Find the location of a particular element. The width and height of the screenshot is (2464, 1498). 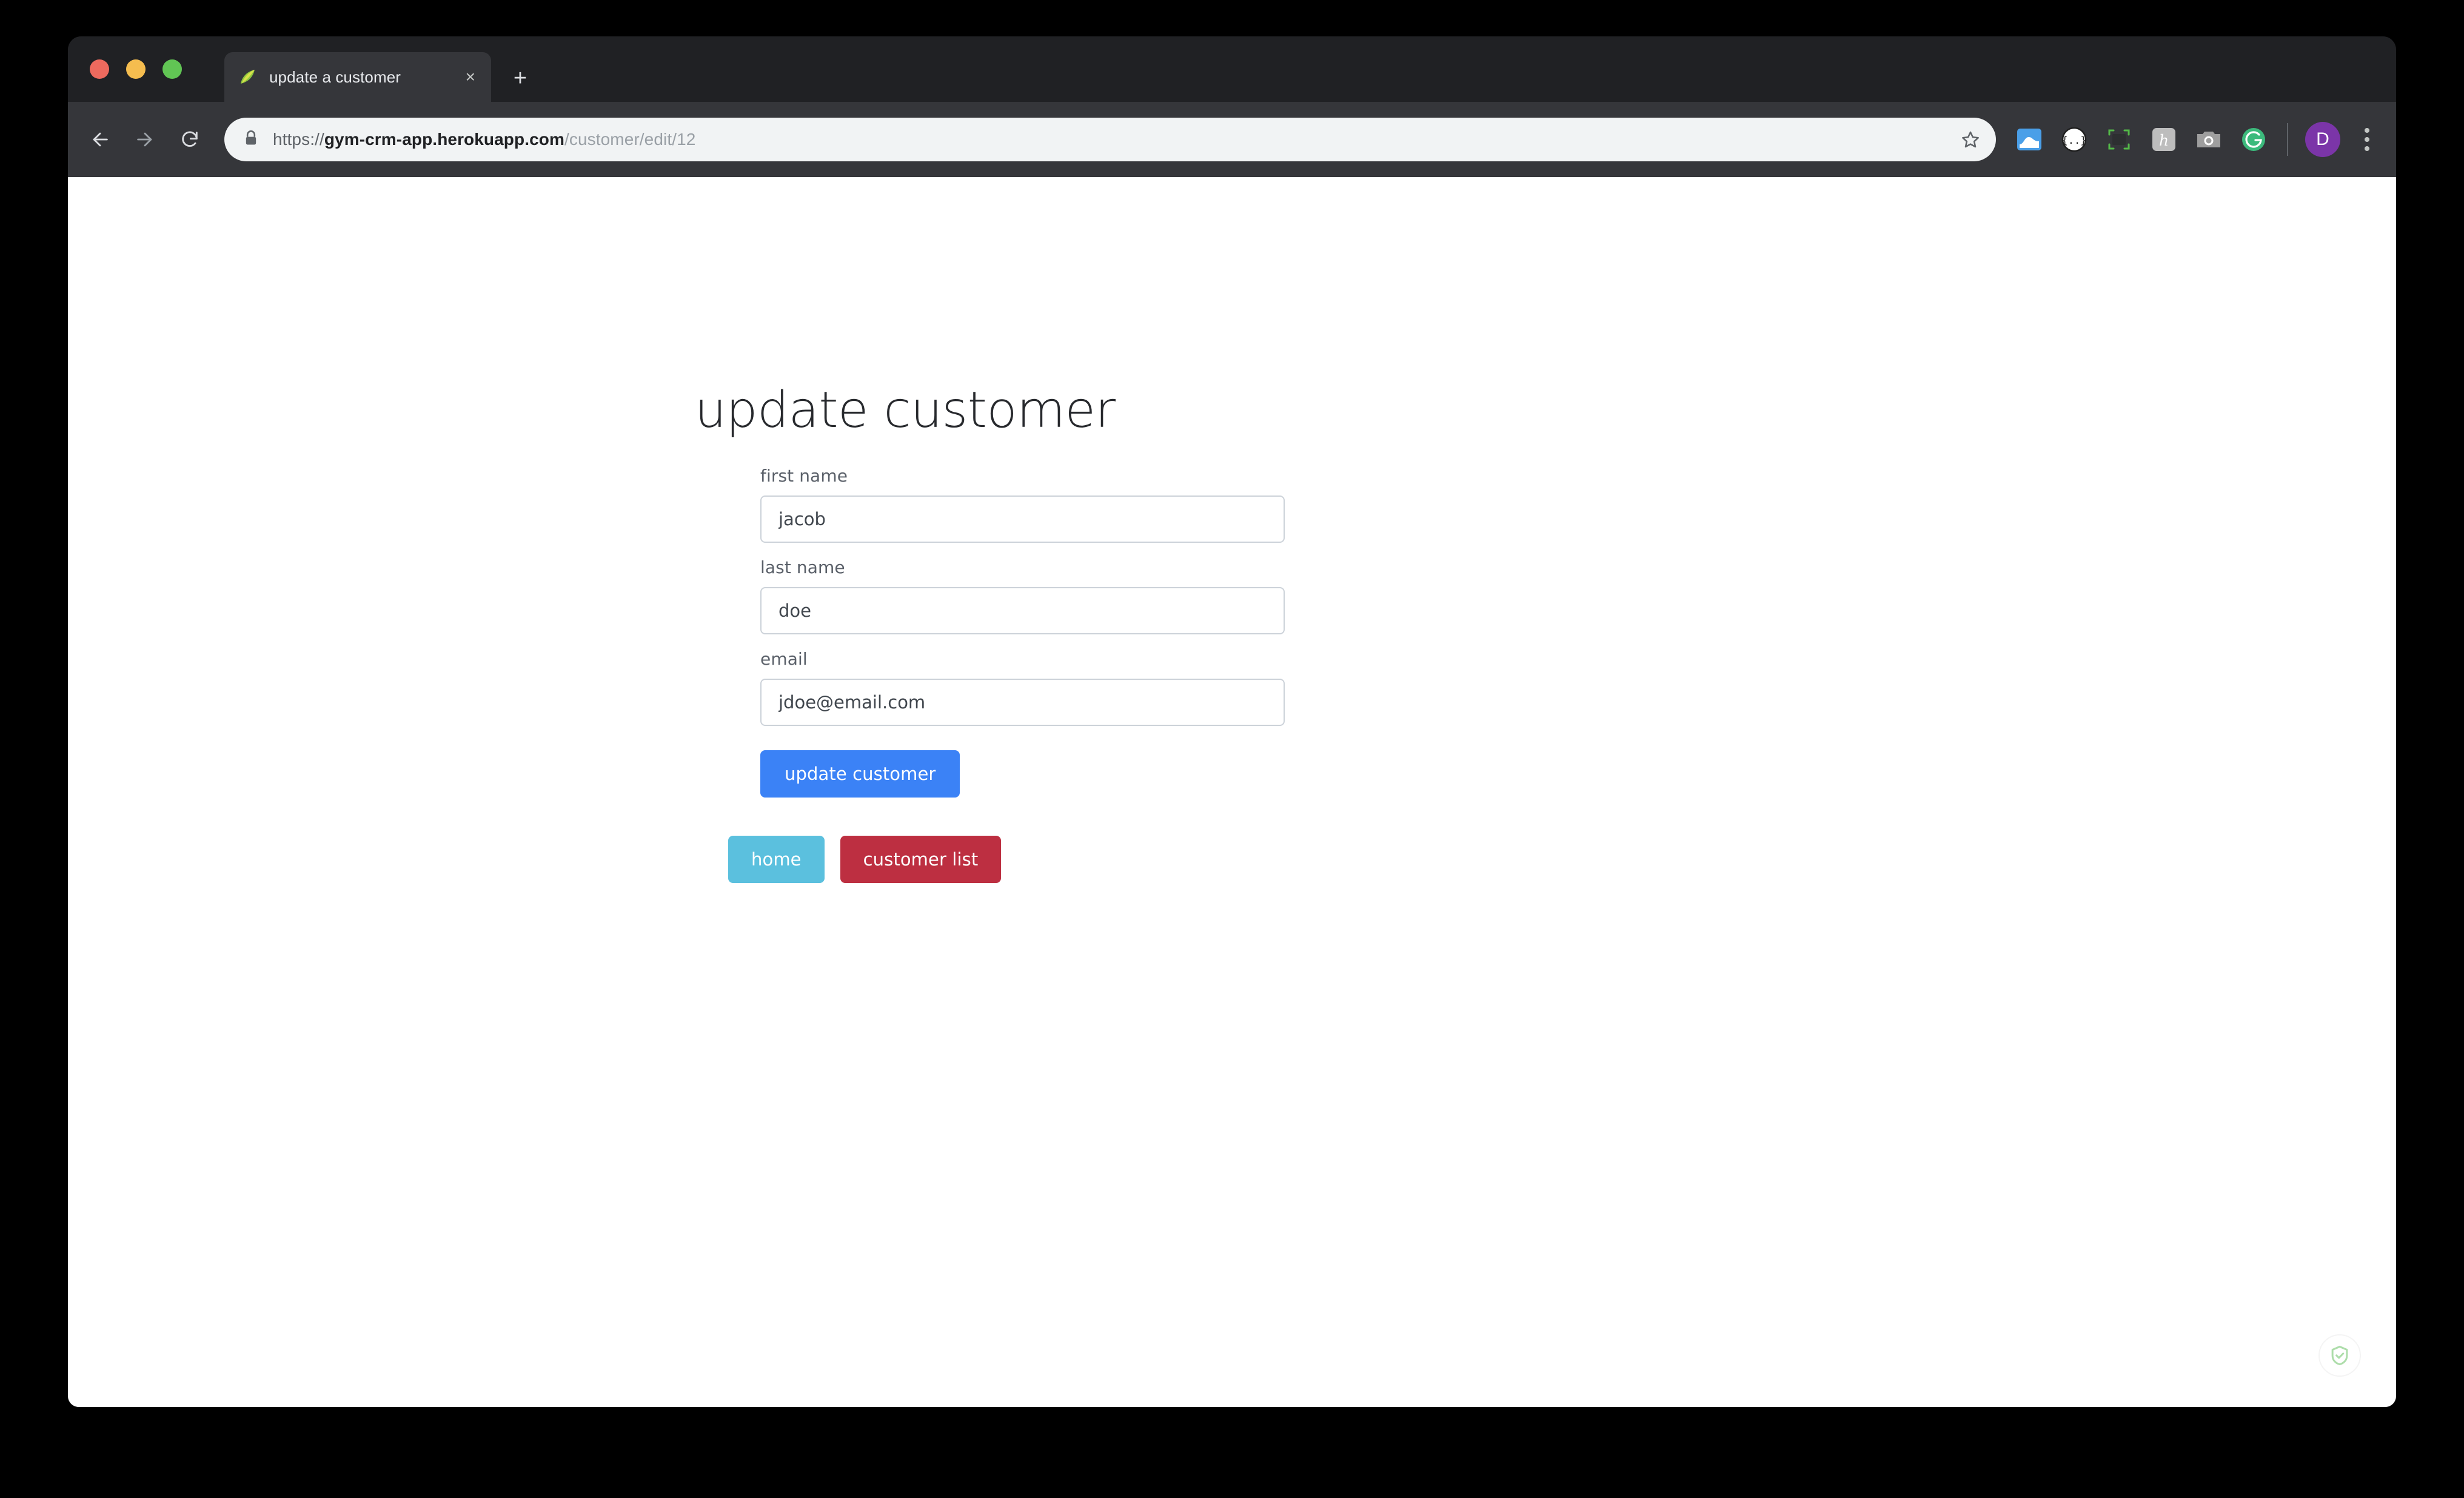

customer-list-button: customer list is located at coordinates (921, 859).